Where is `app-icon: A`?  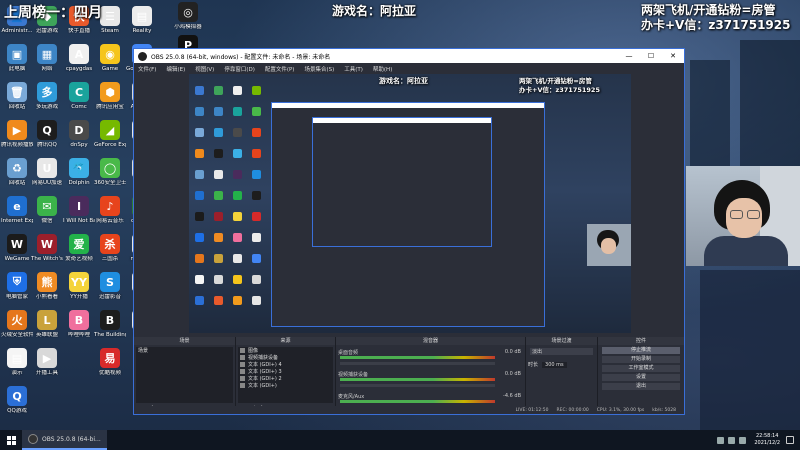
app-icon: A is located at coordinates (79, 54).